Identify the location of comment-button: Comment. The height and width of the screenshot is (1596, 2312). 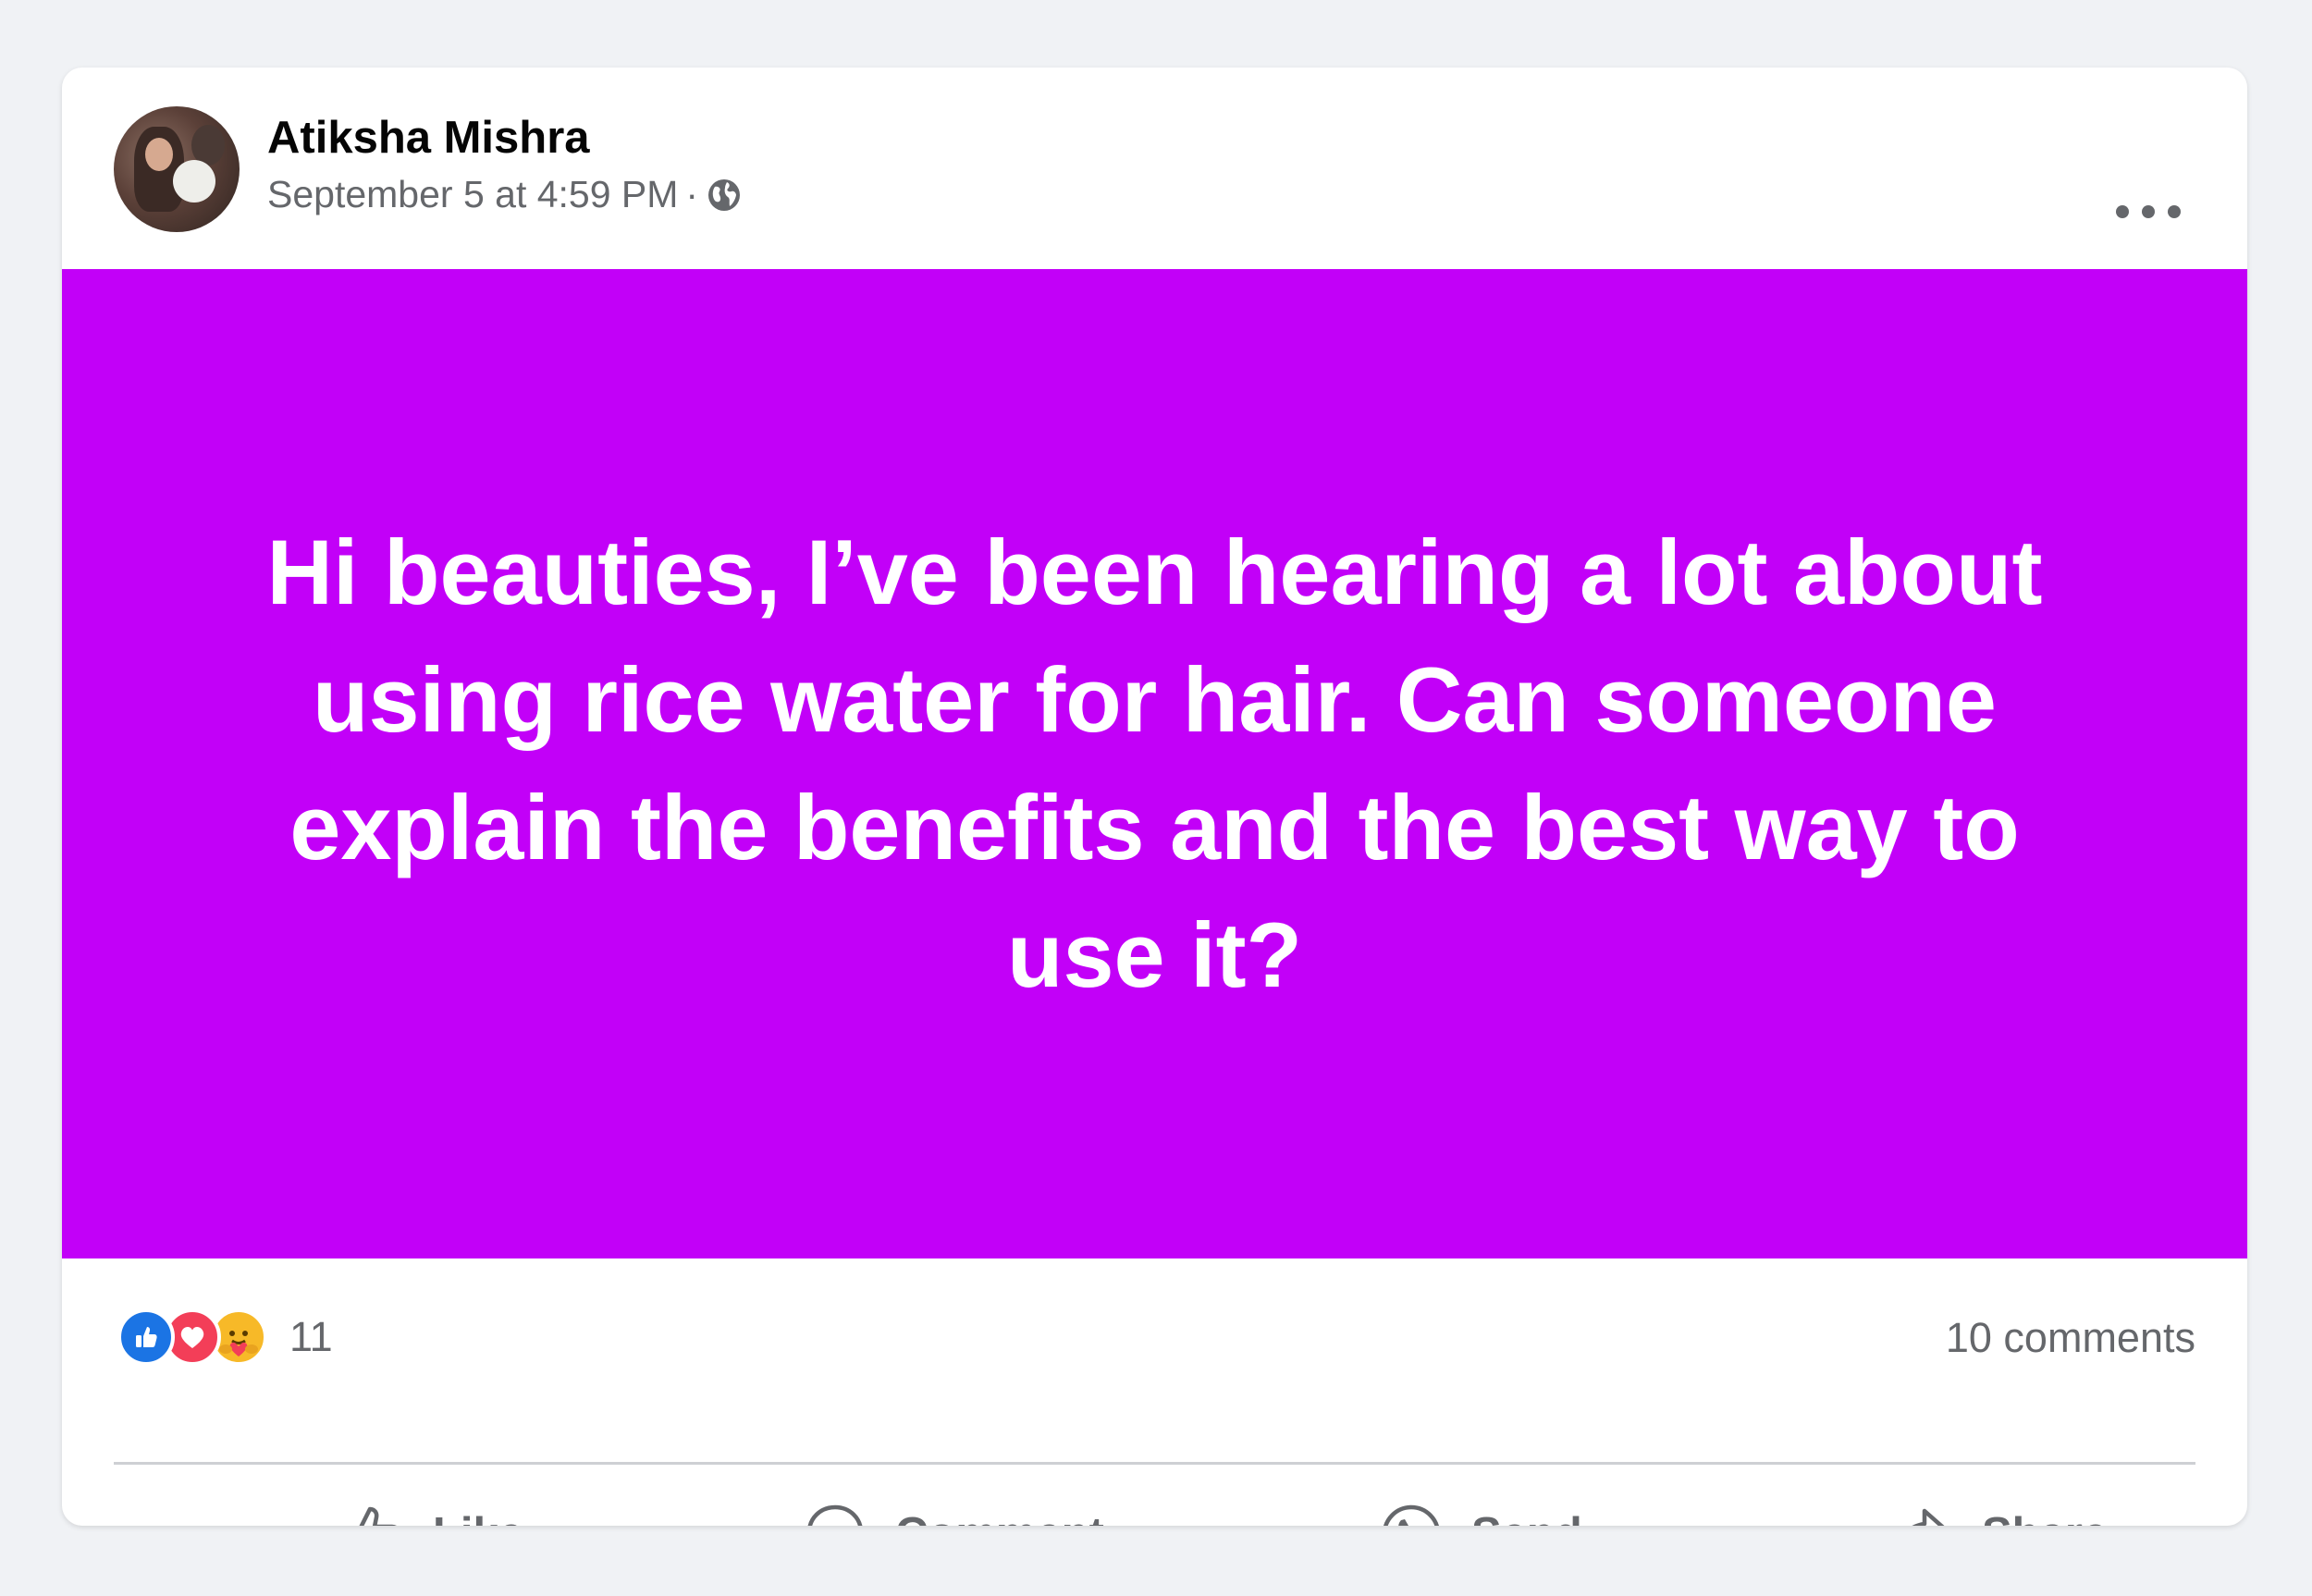
(953, 1509).